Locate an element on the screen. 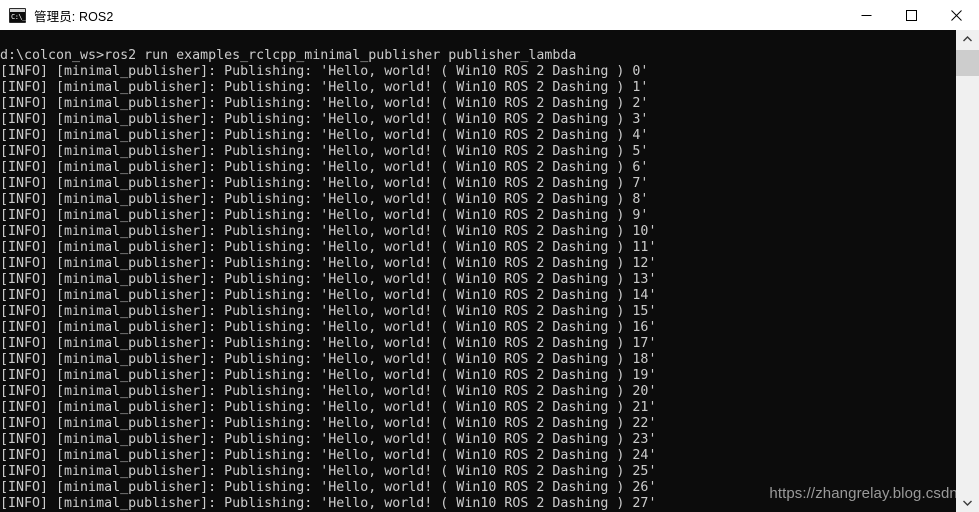 Image resolution: width=979 pixels, height=512 pixels. console-icon-glyph: C:\_ is located at coordinates (18, 16).